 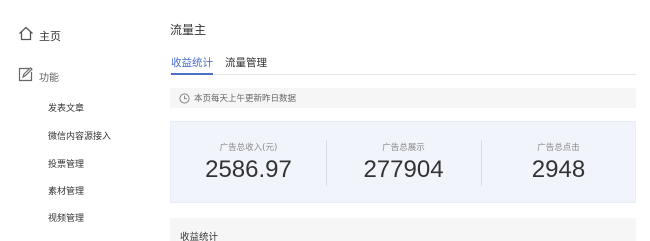 What do you see at coordinates (79, 135) in the screenshot?
I see `sidebar-item-wechat-source: 微信内容源接入` at bounding box center [79, 135].